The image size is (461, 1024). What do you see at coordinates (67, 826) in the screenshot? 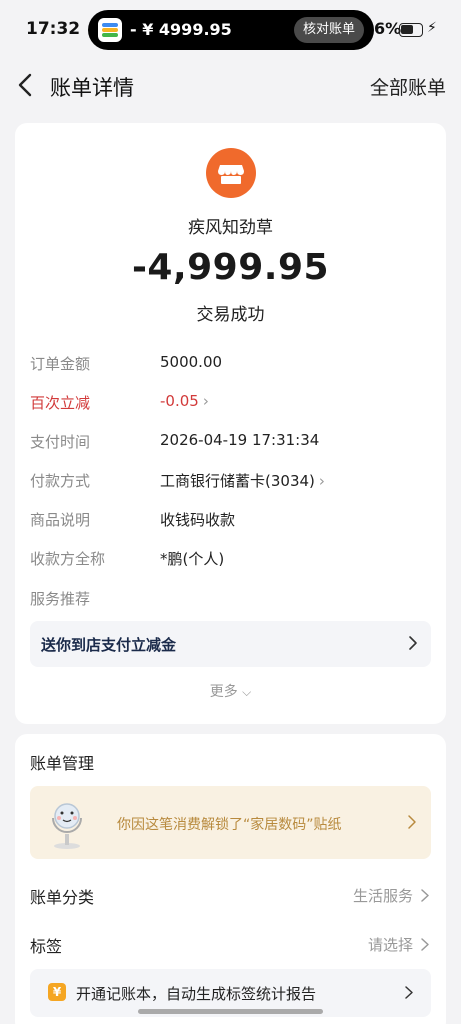
I see `globe-sticker-icon` at bounding box center [67, 826].